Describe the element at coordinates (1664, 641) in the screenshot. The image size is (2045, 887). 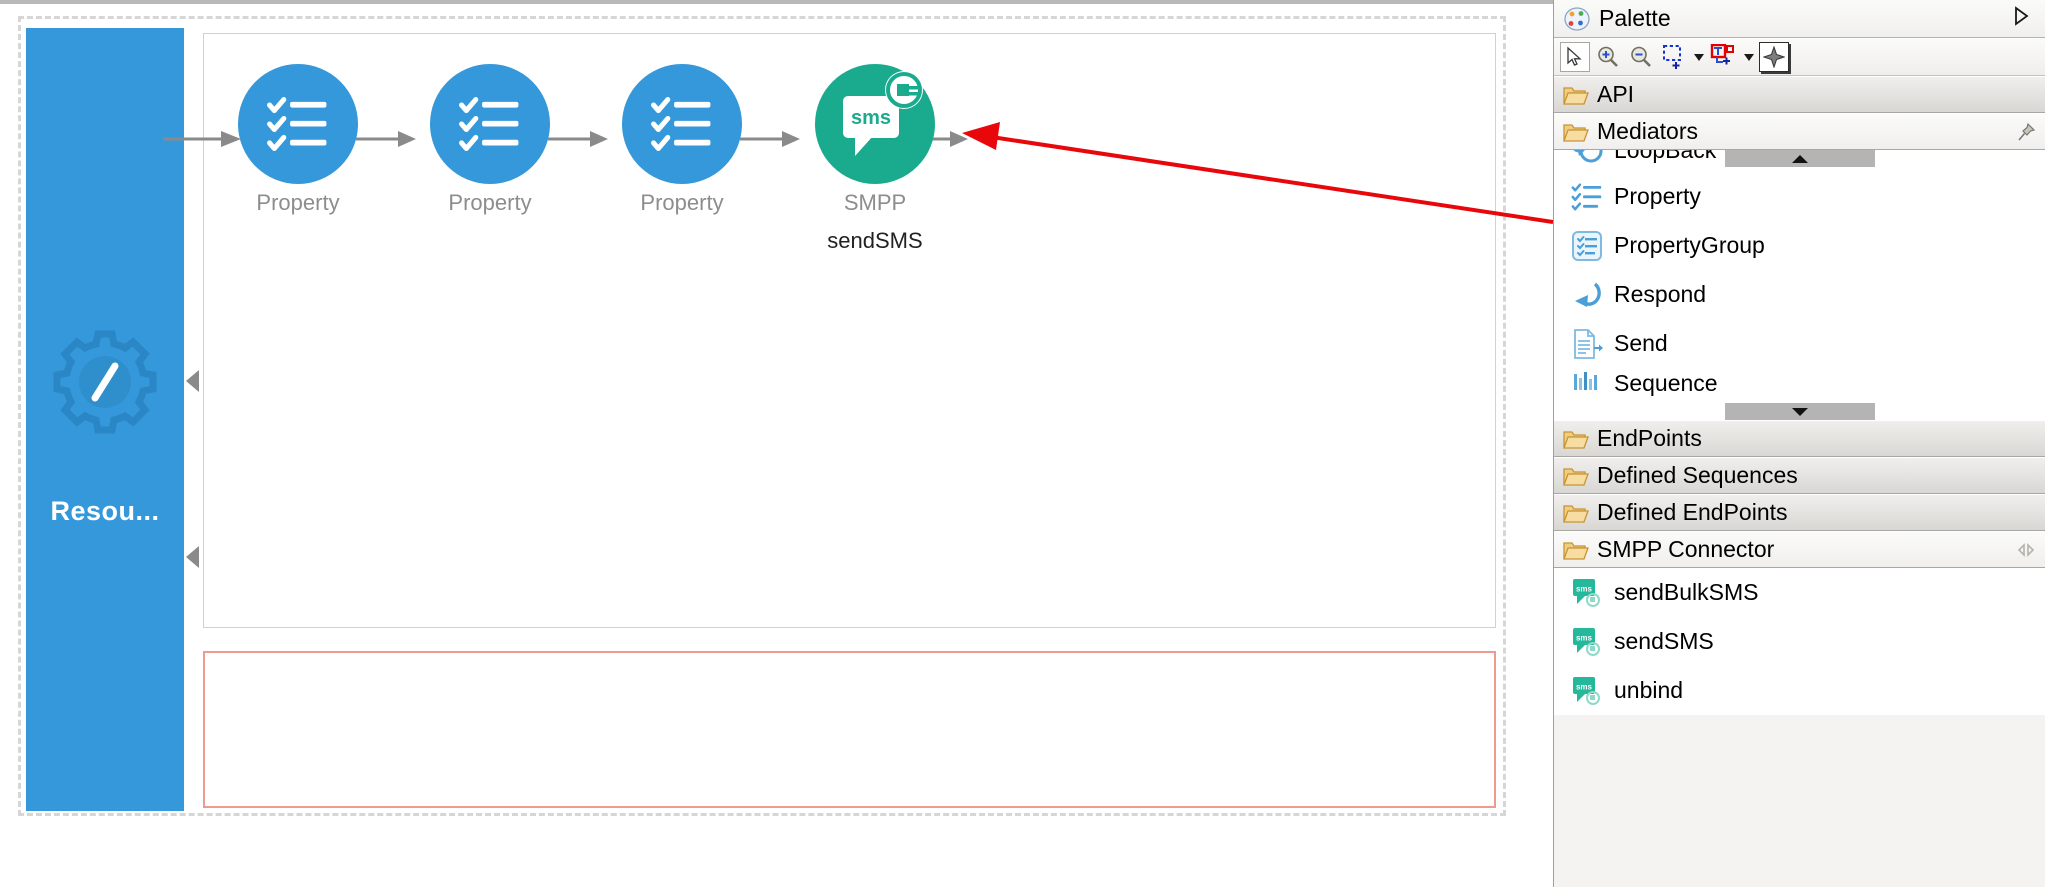
I see `palette-item-label: sendSMS` at that location.